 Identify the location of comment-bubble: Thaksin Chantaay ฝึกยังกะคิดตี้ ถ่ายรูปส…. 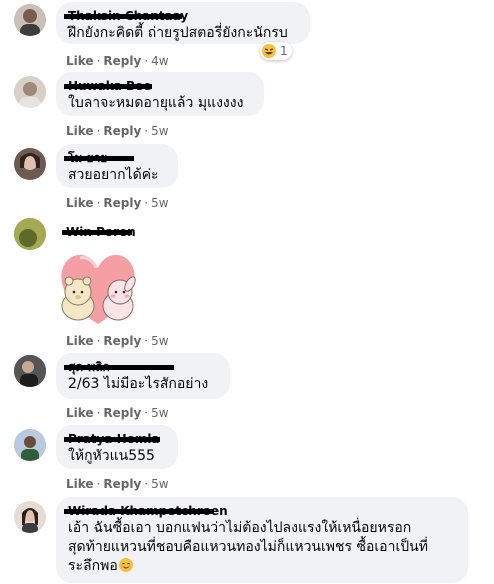
(183, 23).